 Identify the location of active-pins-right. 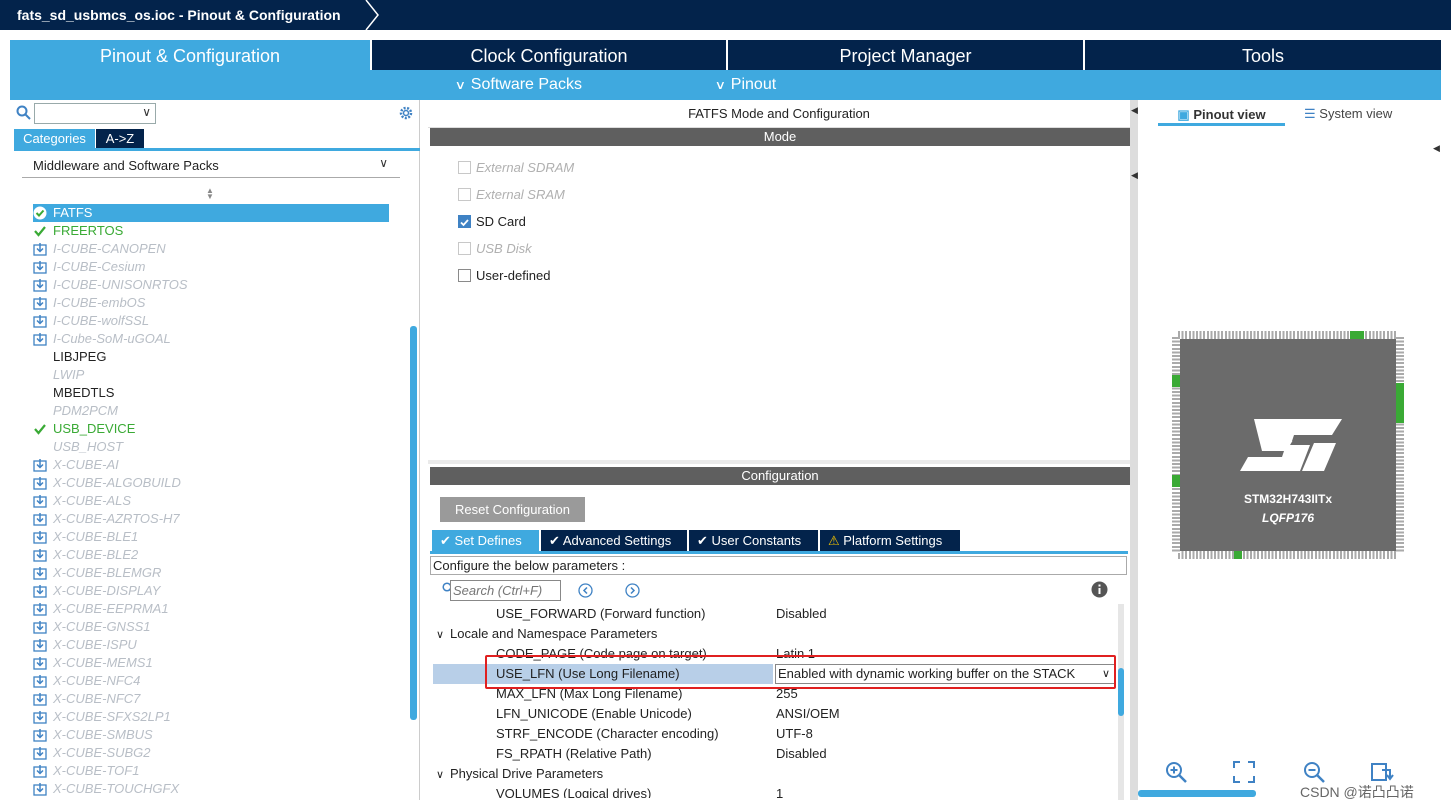
(1400, 403).